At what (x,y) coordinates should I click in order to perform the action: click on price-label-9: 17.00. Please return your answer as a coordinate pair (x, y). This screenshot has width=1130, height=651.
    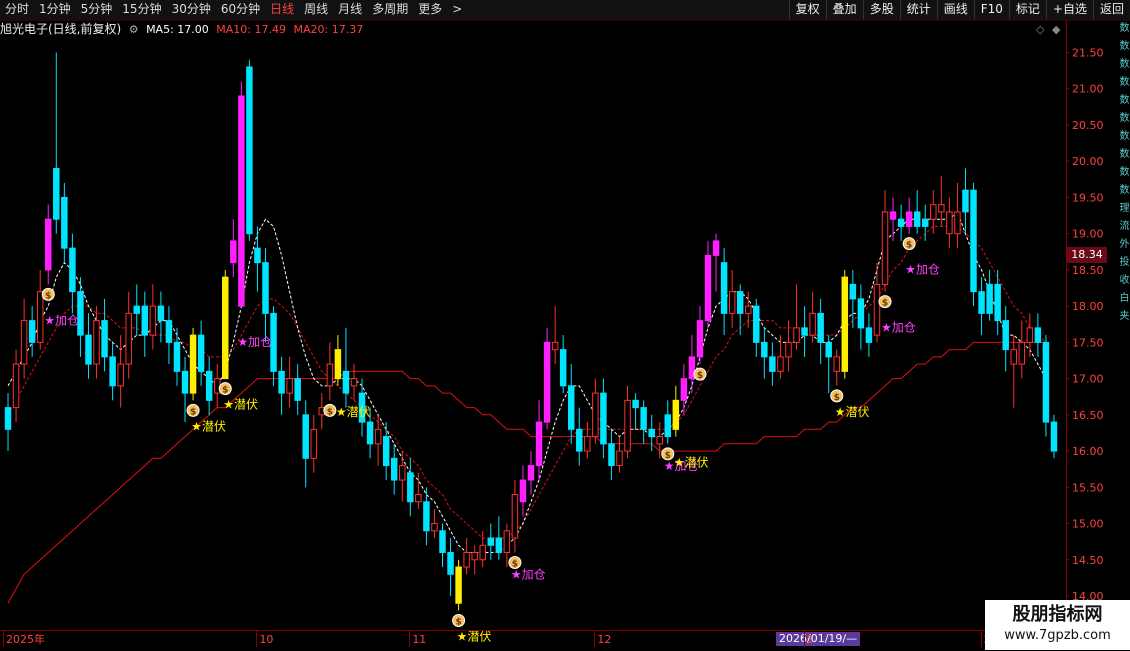
    Looking at the image, I should click on (1088, 379).